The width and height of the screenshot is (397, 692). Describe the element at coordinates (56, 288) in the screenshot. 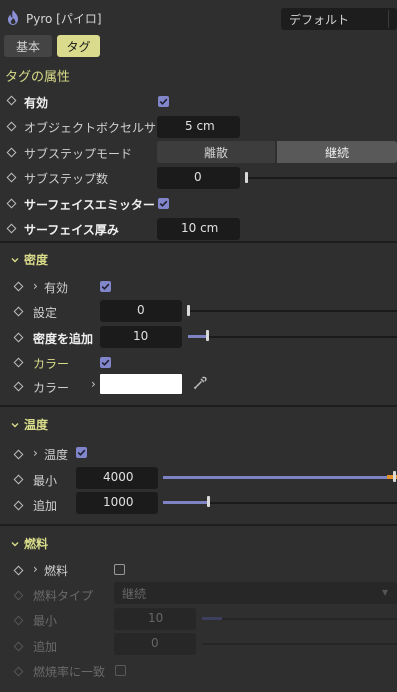

I see `density-enabled-label: 有効` at that location.